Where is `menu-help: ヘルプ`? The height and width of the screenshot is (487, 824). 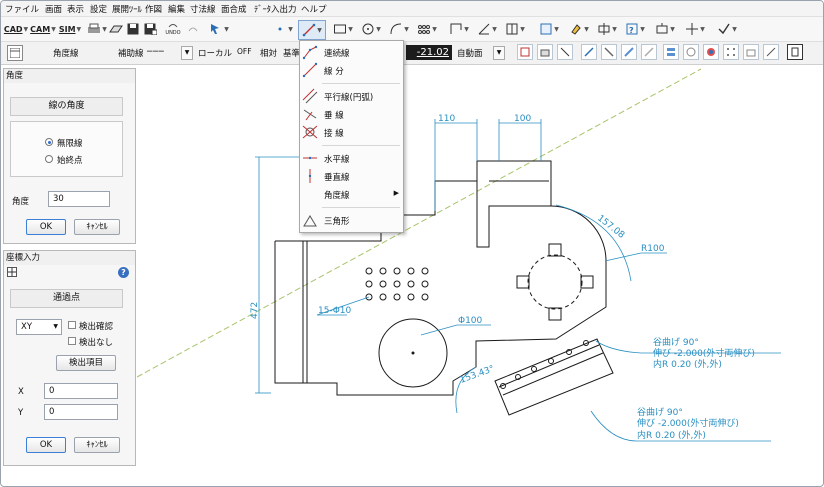
menu-help: ヘルプ is located at coordinates (314, 9).